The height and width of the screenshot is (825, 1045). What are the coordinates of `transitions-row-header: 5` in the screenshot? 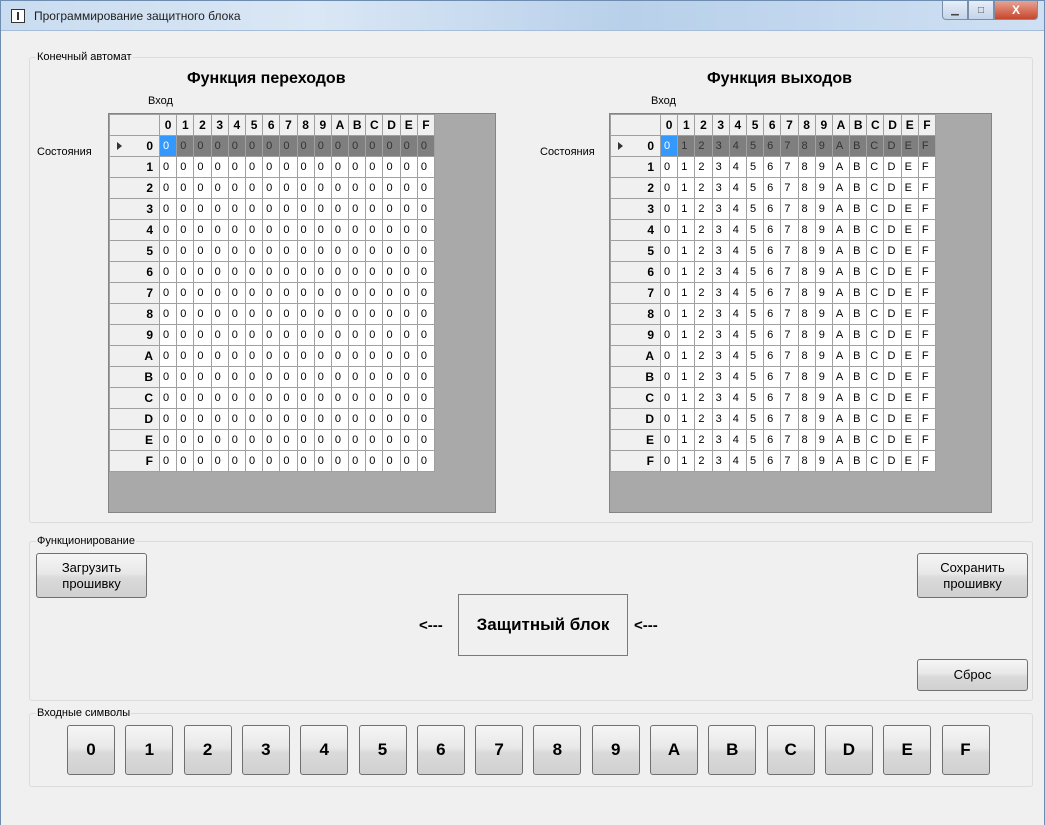 It's located at (134, 251).